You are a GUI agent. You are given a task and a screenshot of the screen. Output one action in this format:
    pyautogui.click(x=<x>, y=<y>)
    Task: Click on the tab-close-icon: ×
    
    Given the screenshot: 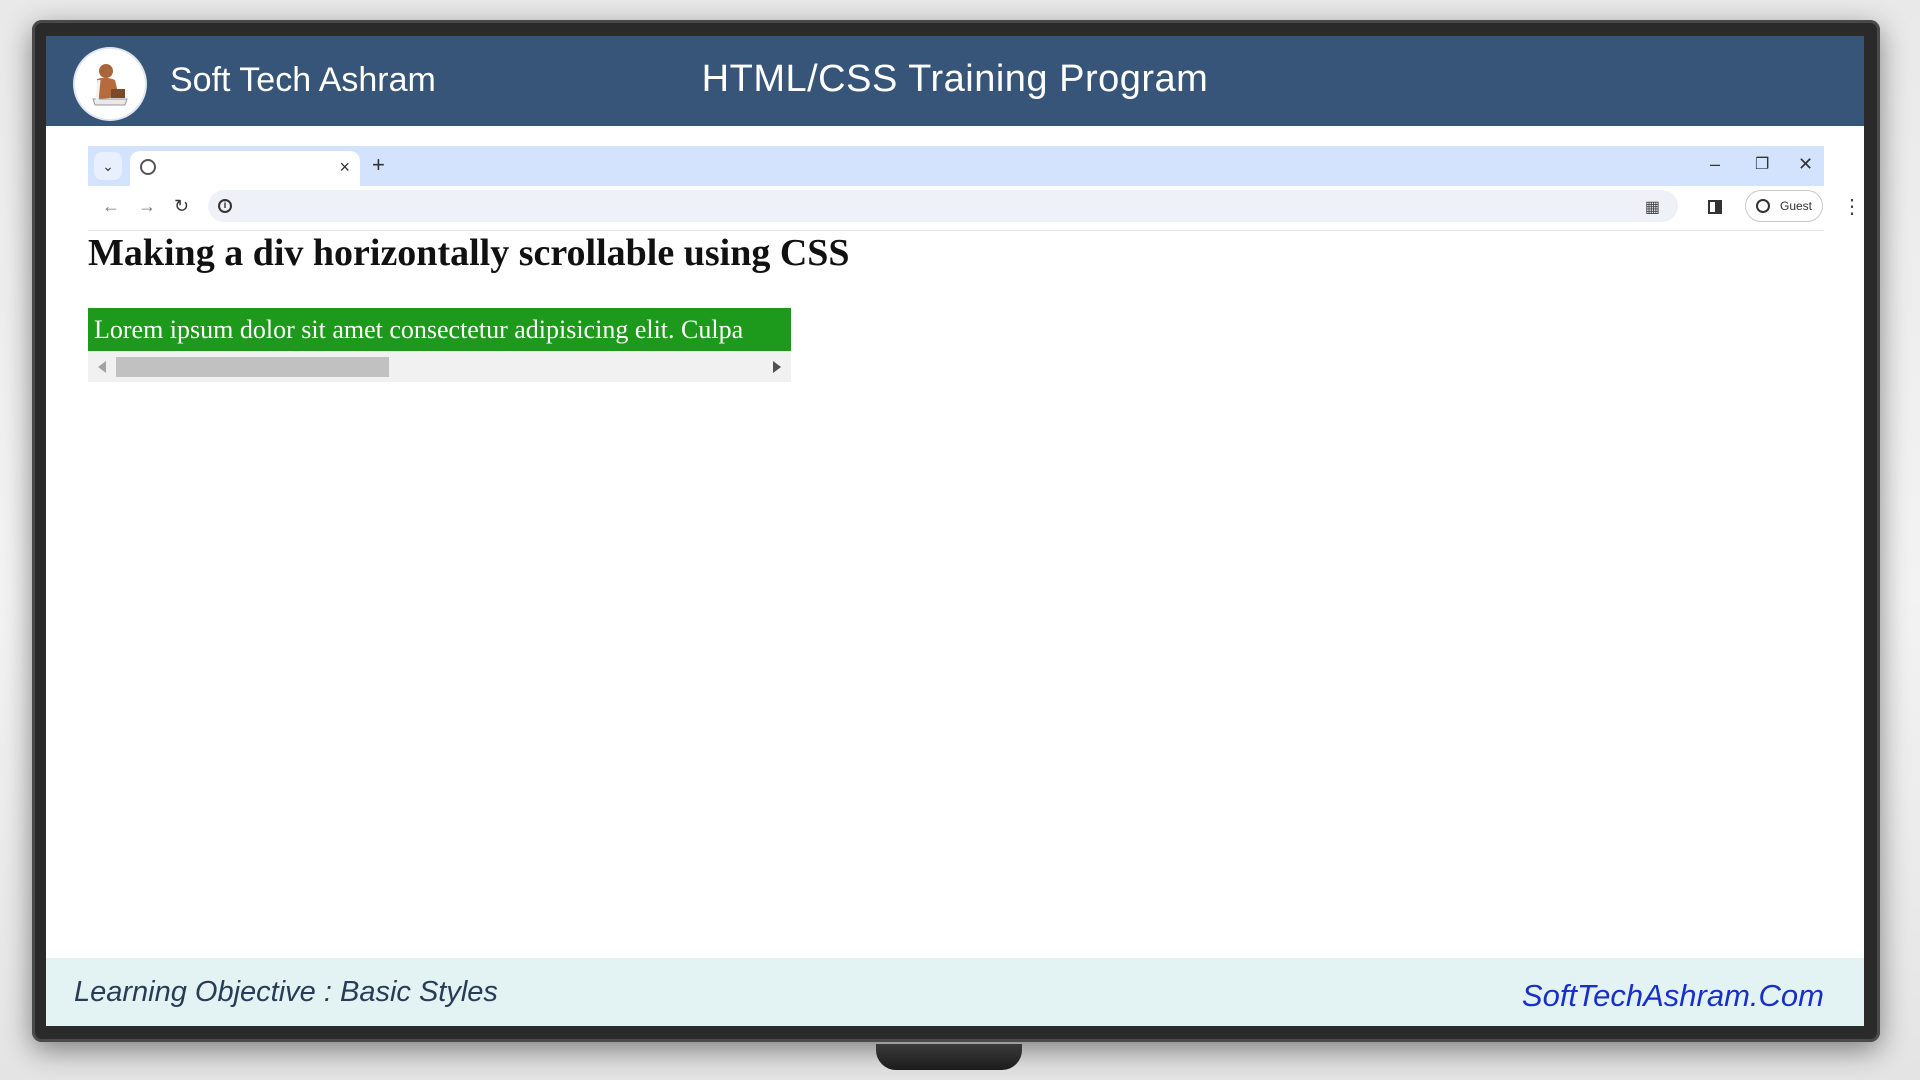 What is the action you would take?
    pyautogui.click(x=344, y=167)
    